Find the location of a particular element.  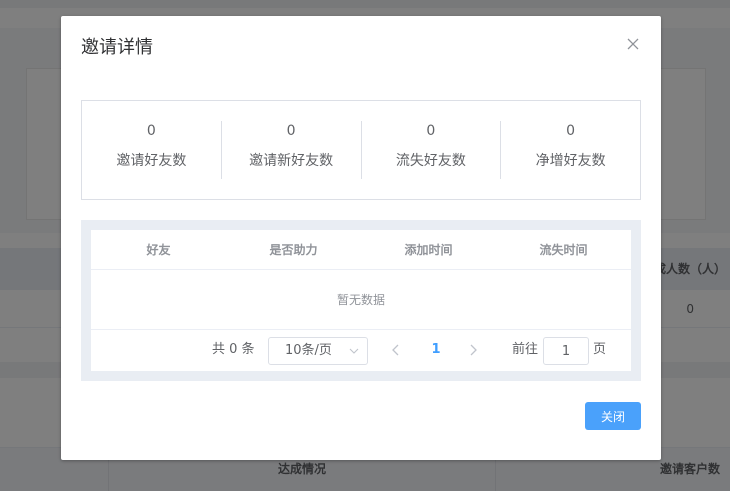

stat-invited-friends: 0 邀请好友数 is located at coordinates (151, 150).